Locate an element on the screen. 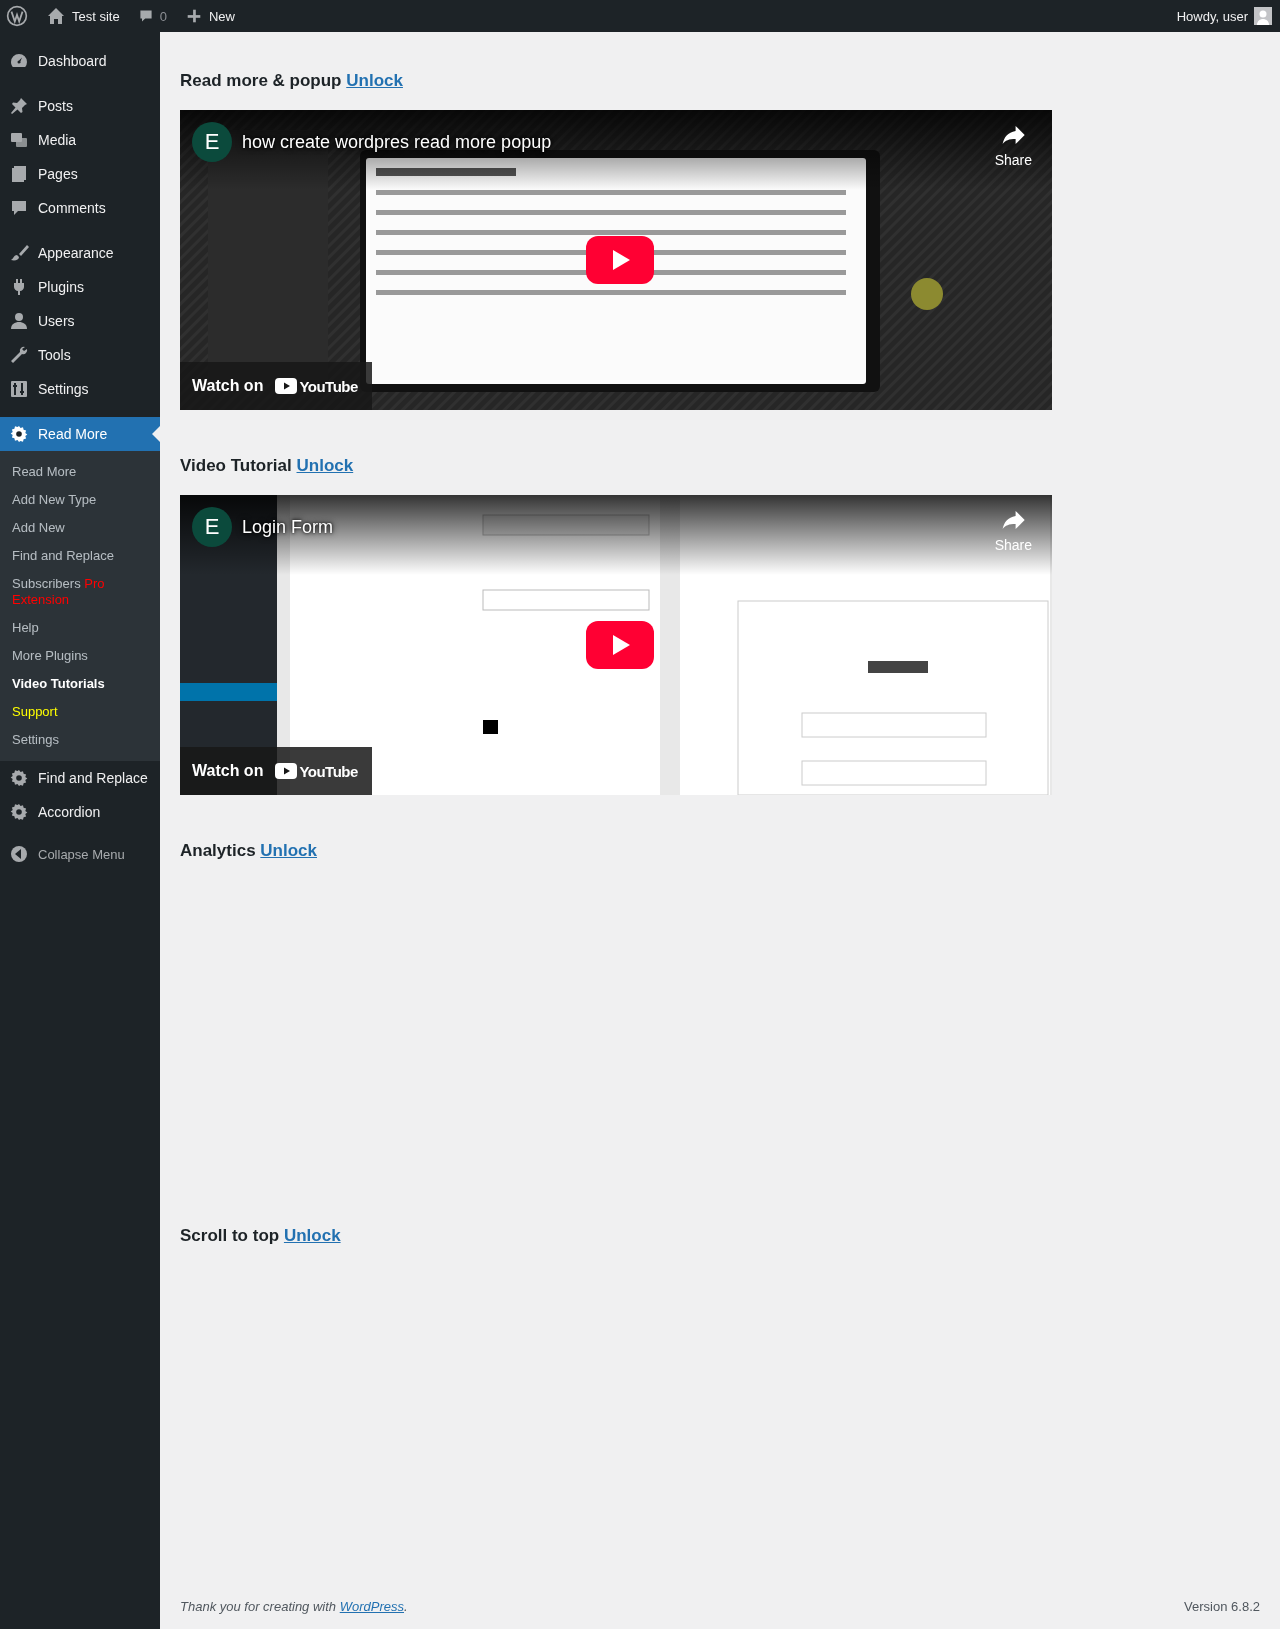 This screenshot has width=1280, height=1629. video-title: Login Form is located at coordinates (288, 528).